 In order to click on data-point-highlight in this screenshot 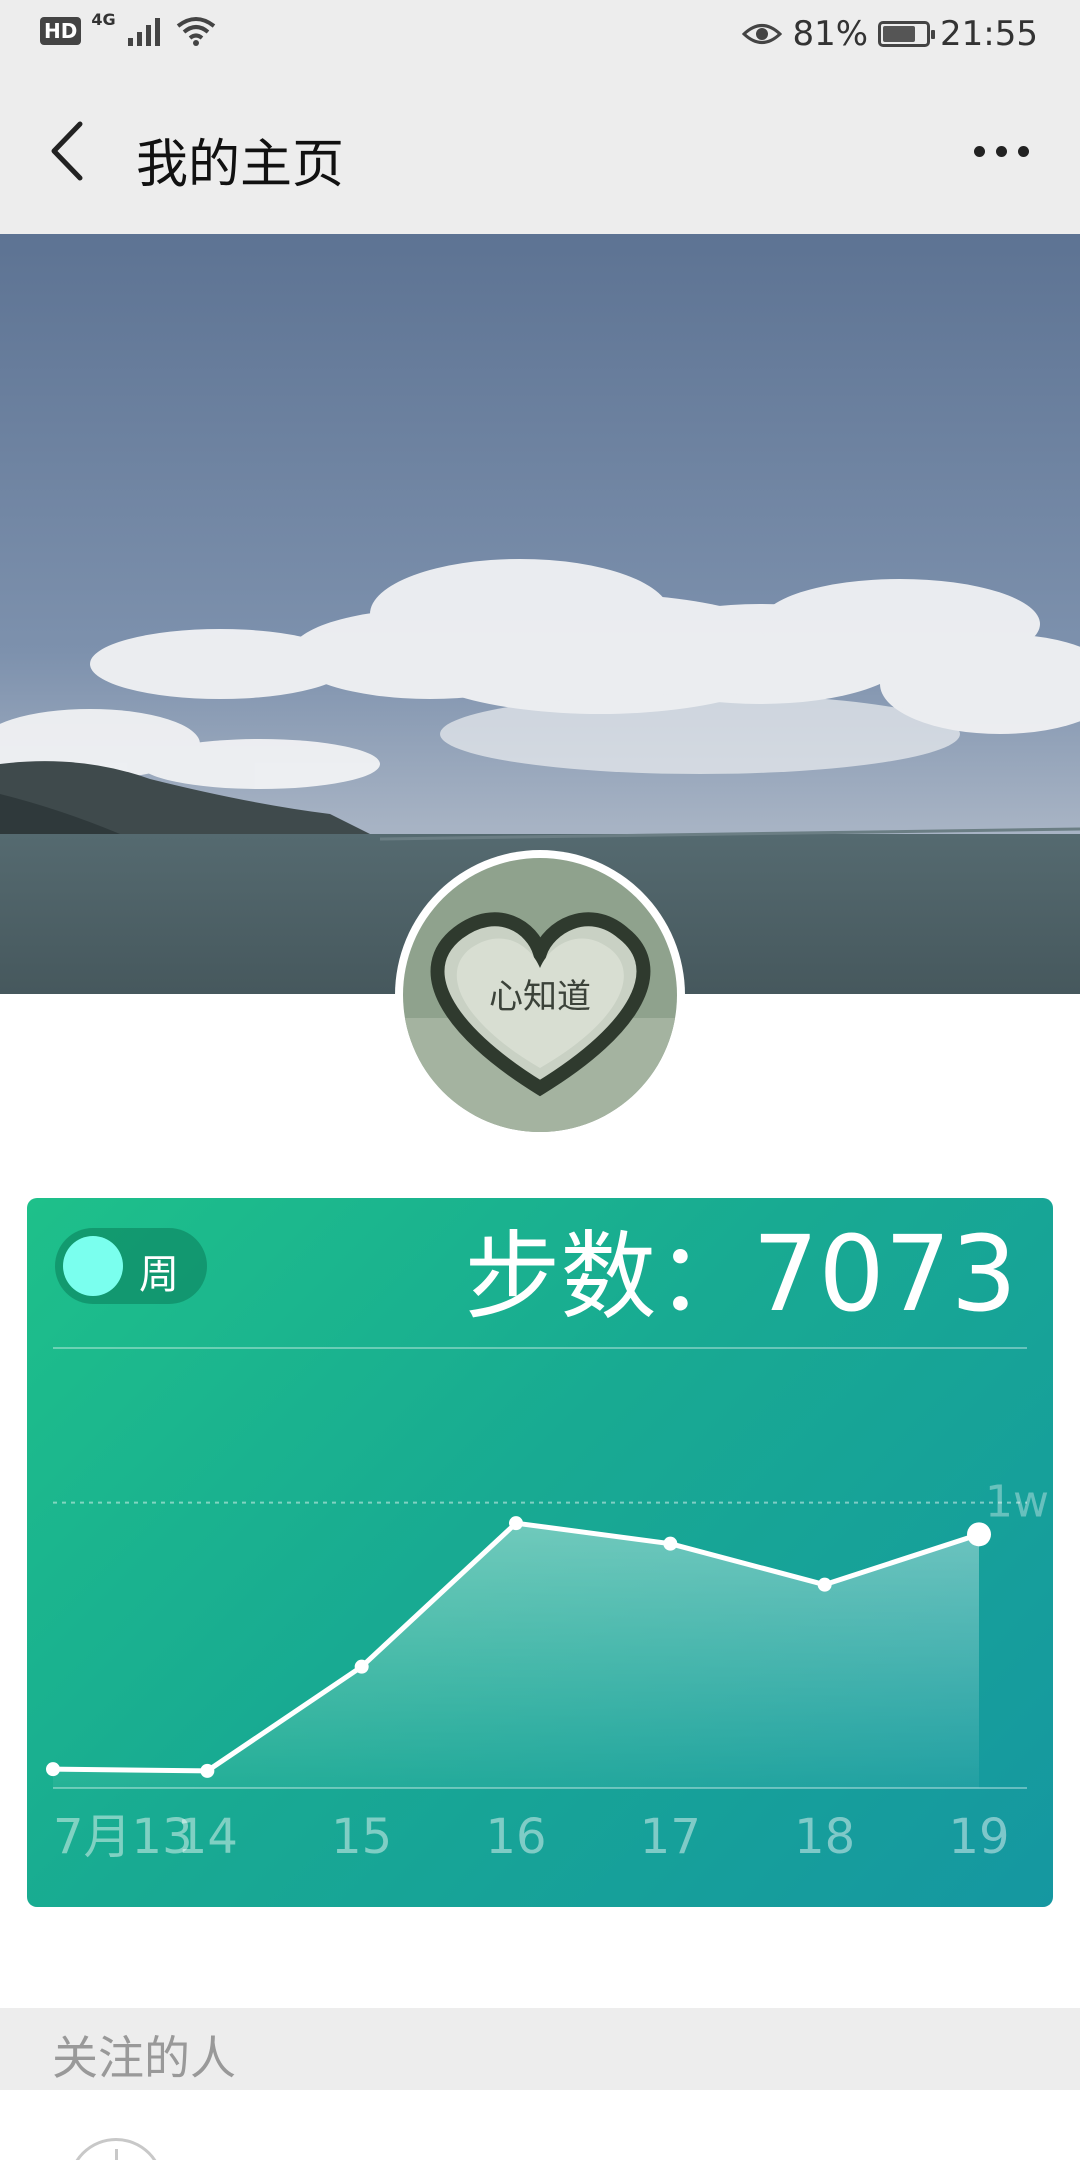, I will do `click(979, 1534)`.